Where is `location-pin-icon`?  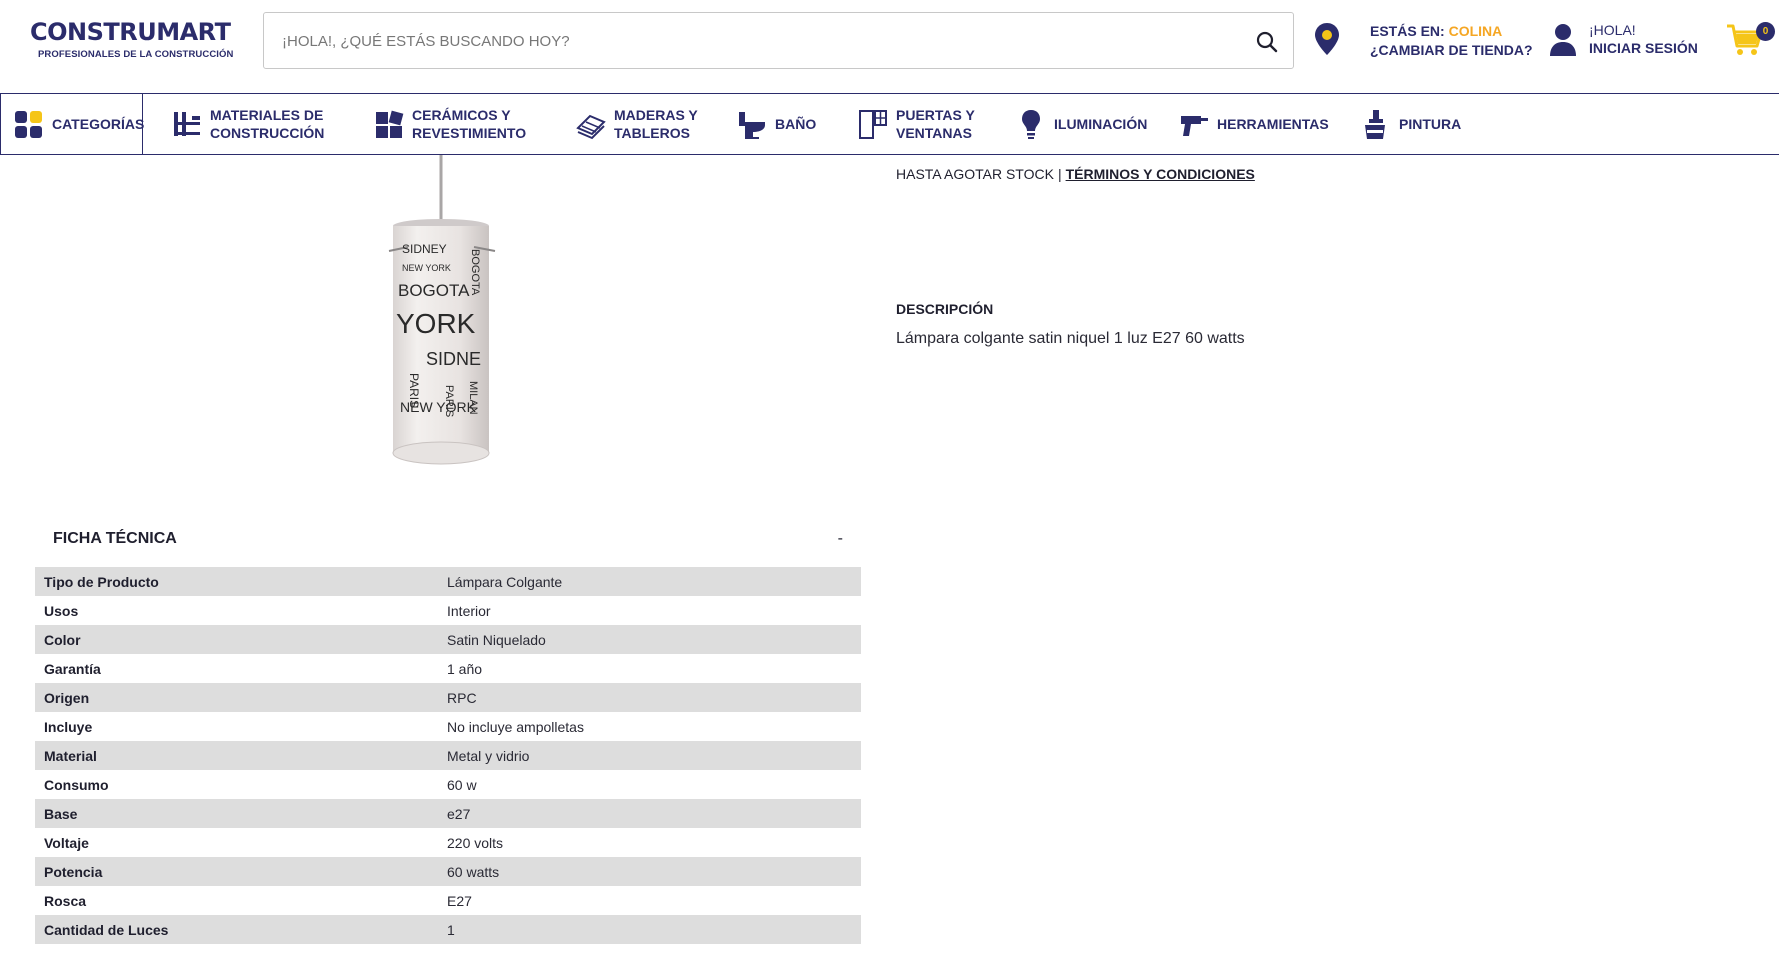
location-pin-icon is located at coordinates (1327, 39).